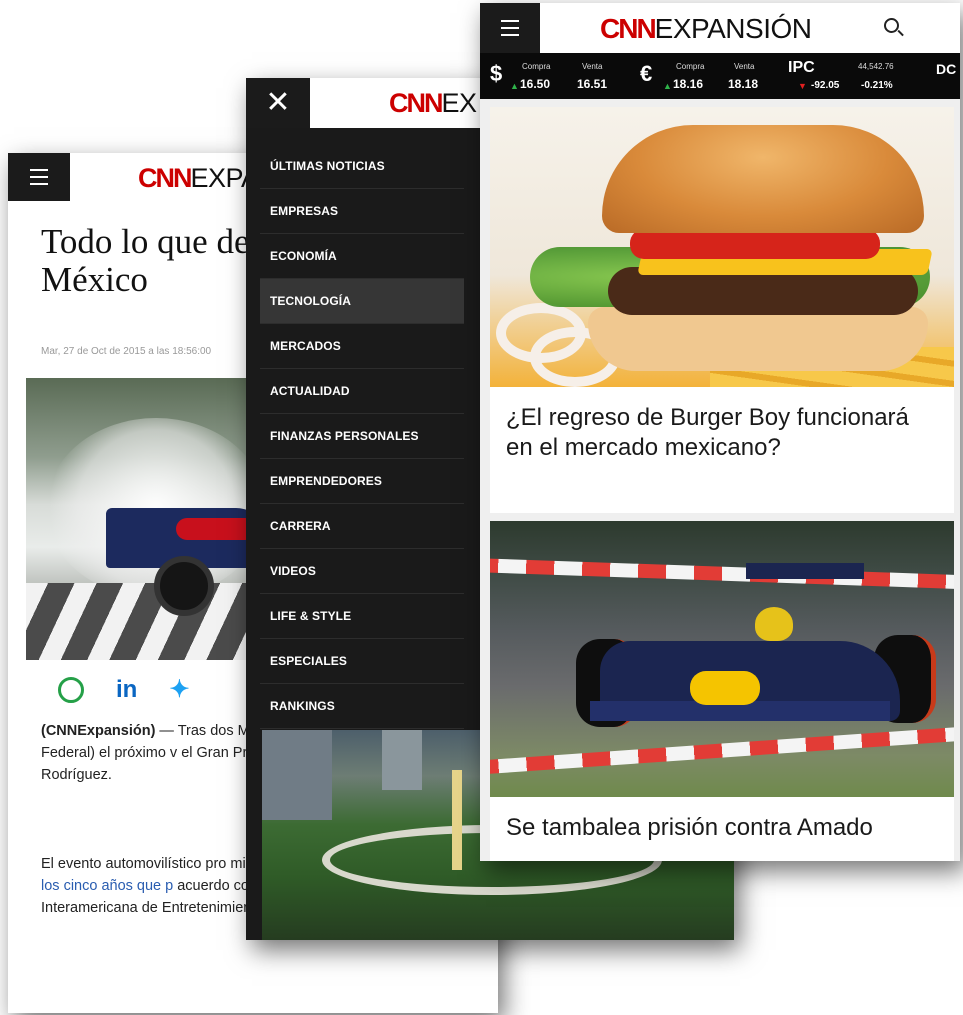  What do you see at coordinates (946, 69) in the screenshot?
I see `next-index-label: DC` at bounding box center [946, 69].